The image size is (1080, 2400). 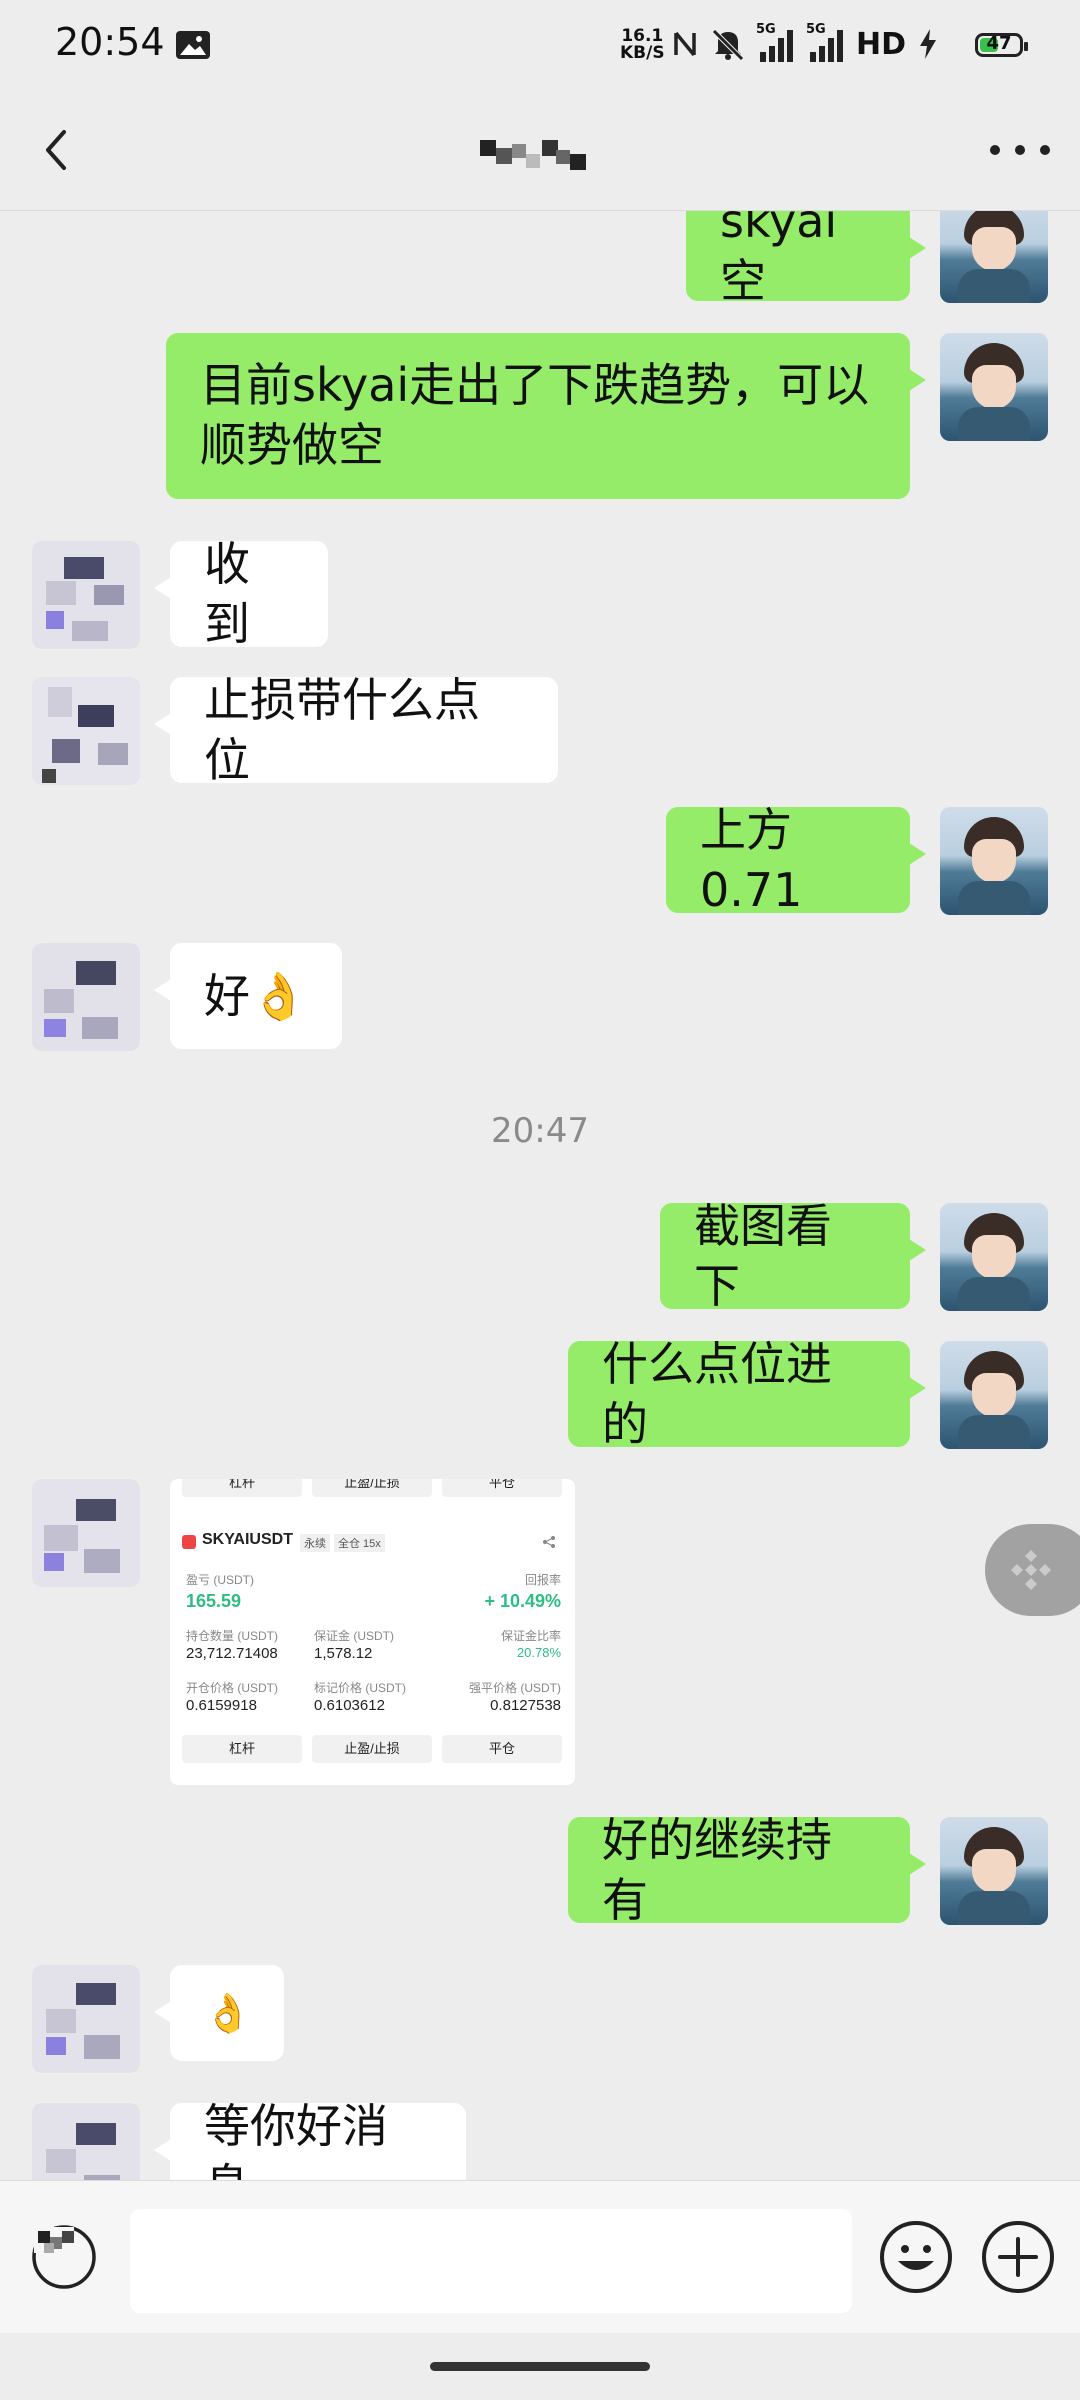 What do you see at coordinates (515, 1688) in the screenshot?
I see `liq-price-label: 强平价格 (USDT)` at bounding box center [515, 1688].